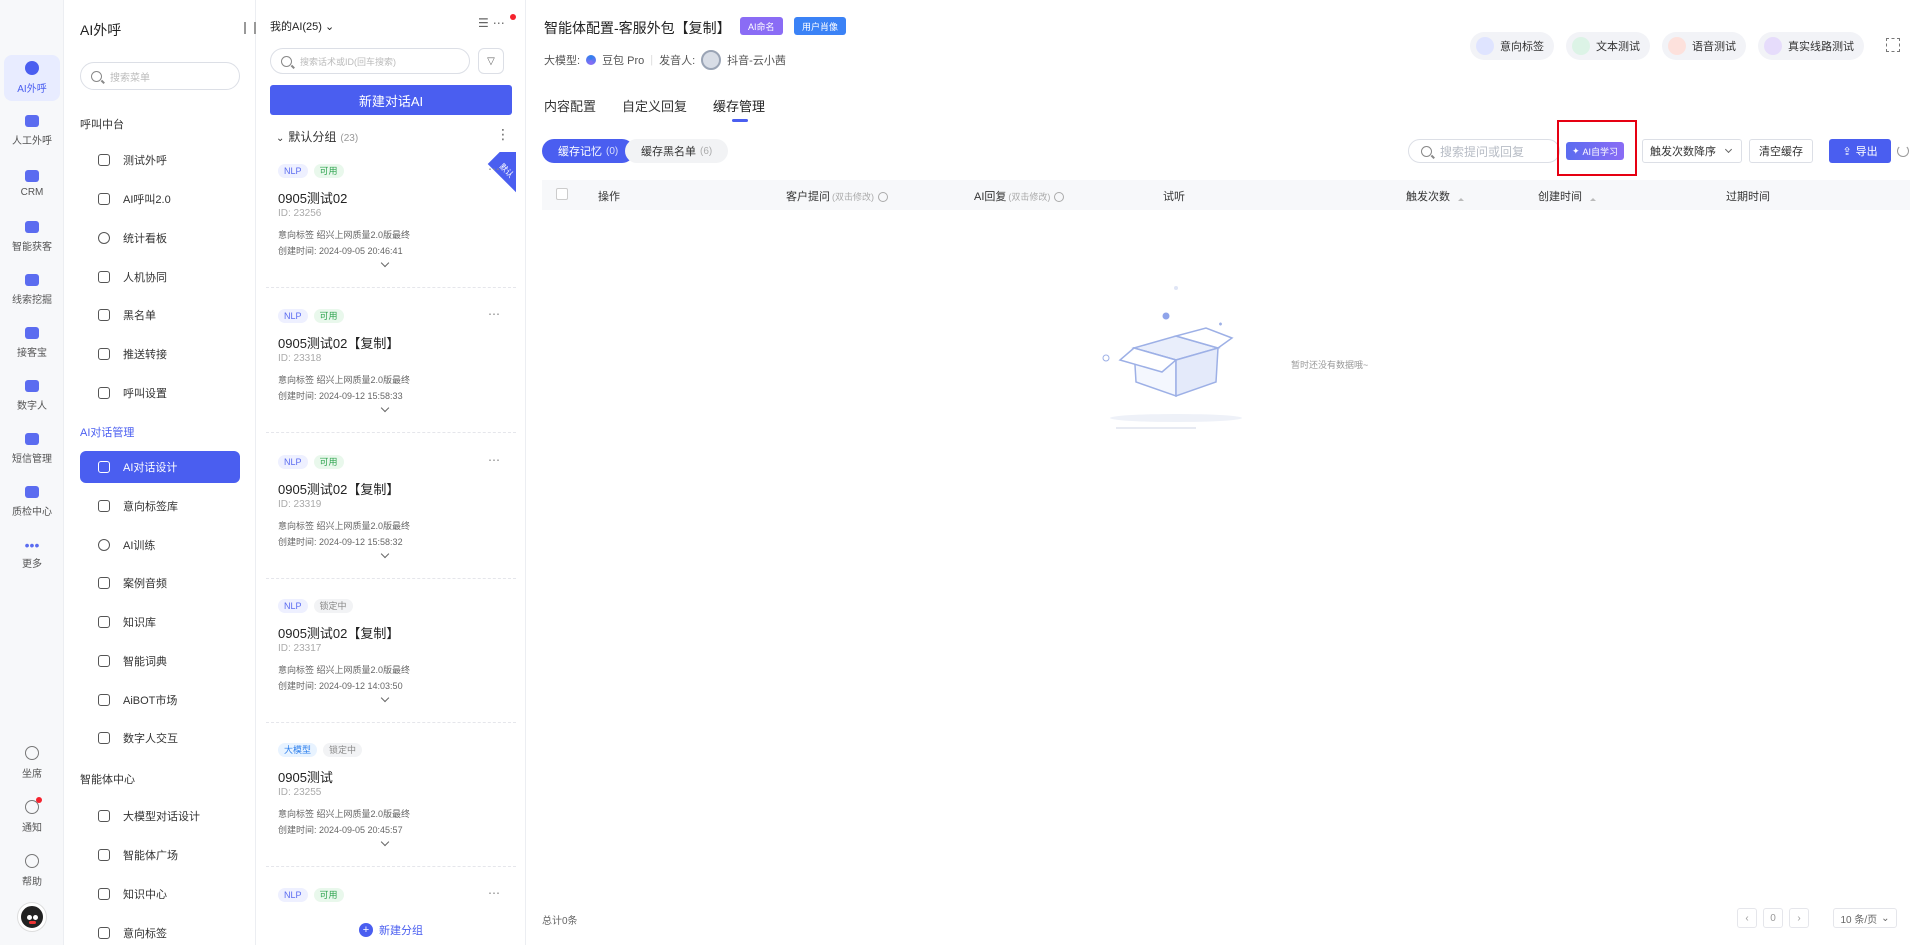  What do you see at coordinates (104, 855) in the screenshot?
I see `store-icon` at bounding box center [104, 855].